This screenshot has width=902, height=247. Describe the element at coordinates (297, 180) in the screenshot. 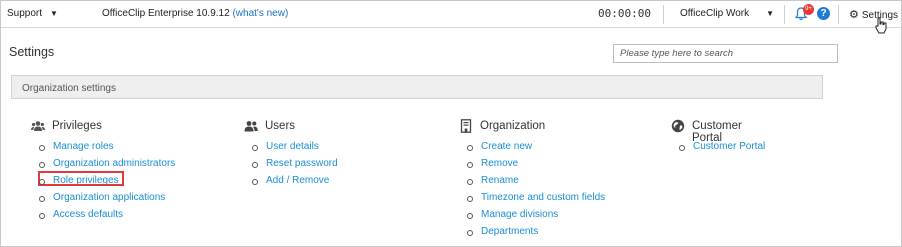

I see `add-remove-link: Add / Remove` at that location.